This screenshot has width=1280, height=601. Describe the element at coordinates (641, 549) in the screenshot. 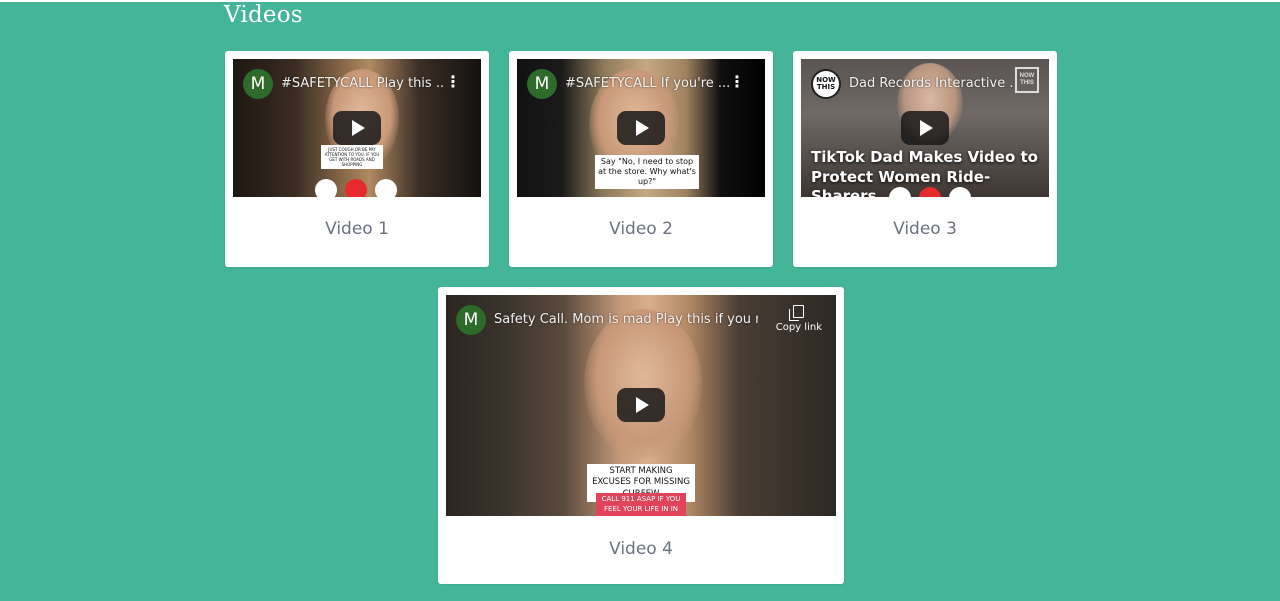

I see `video-caption: Video 4` at that location.